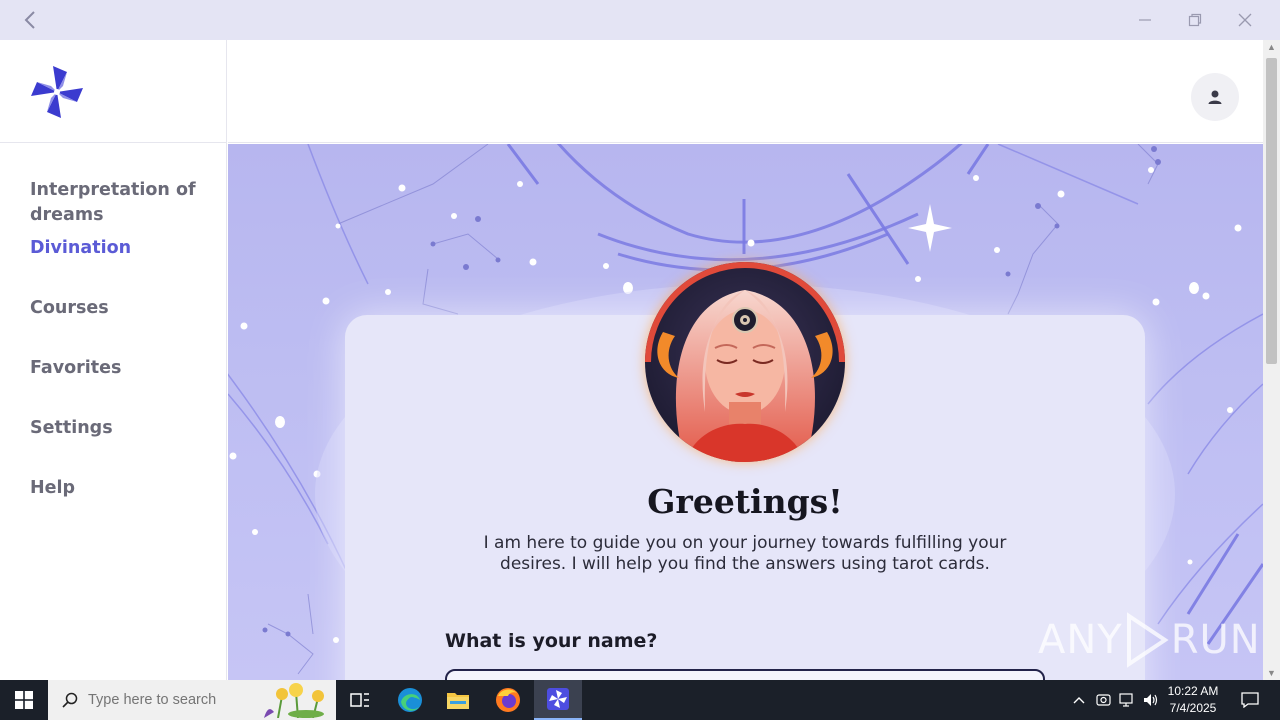 Image resolution: width=1280 pixels, height=720 pixels. I want to click on start-button, so click(24, 700).